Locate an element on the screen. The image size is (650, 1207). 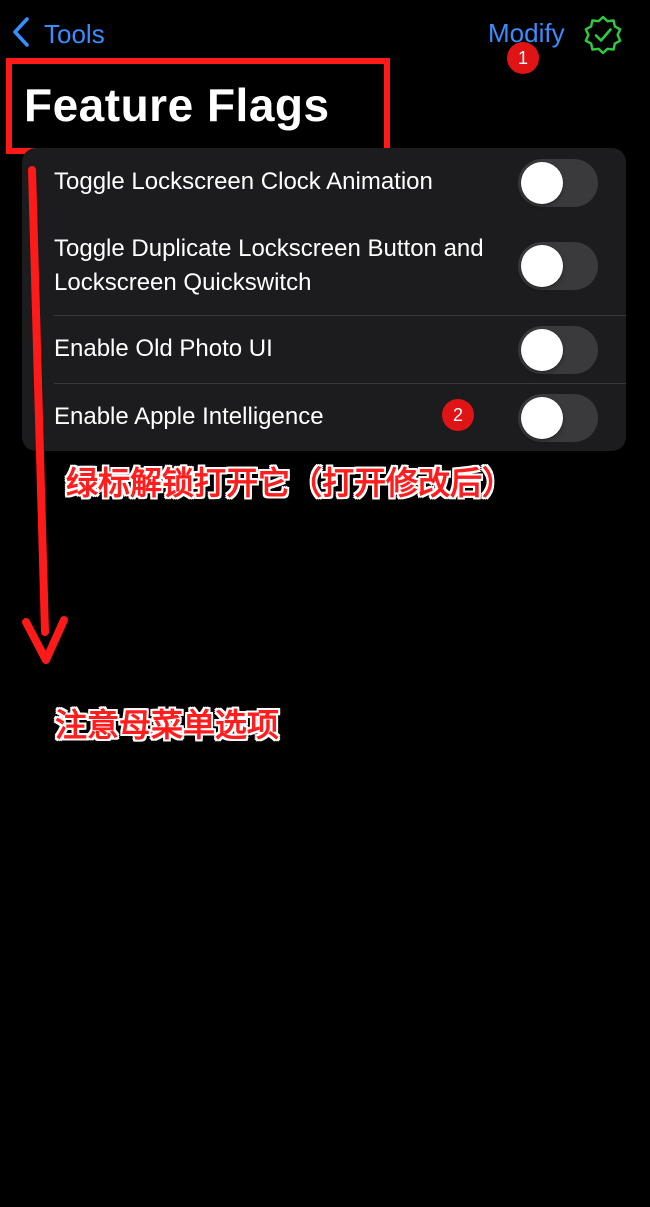
annotation-note-2: 注意母菜单选项 is located at coordinates (167, 725).